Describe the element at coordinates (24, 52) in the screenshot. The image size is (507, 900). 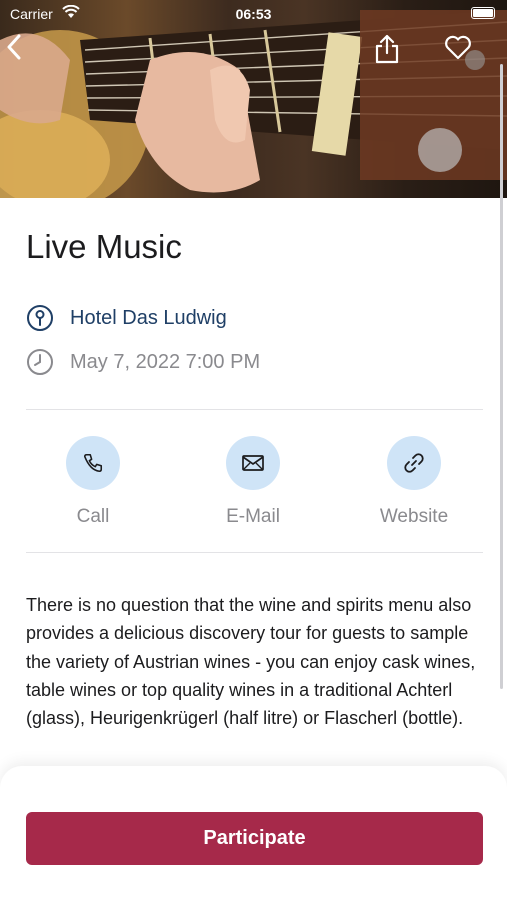
I see `back-button` at that location.